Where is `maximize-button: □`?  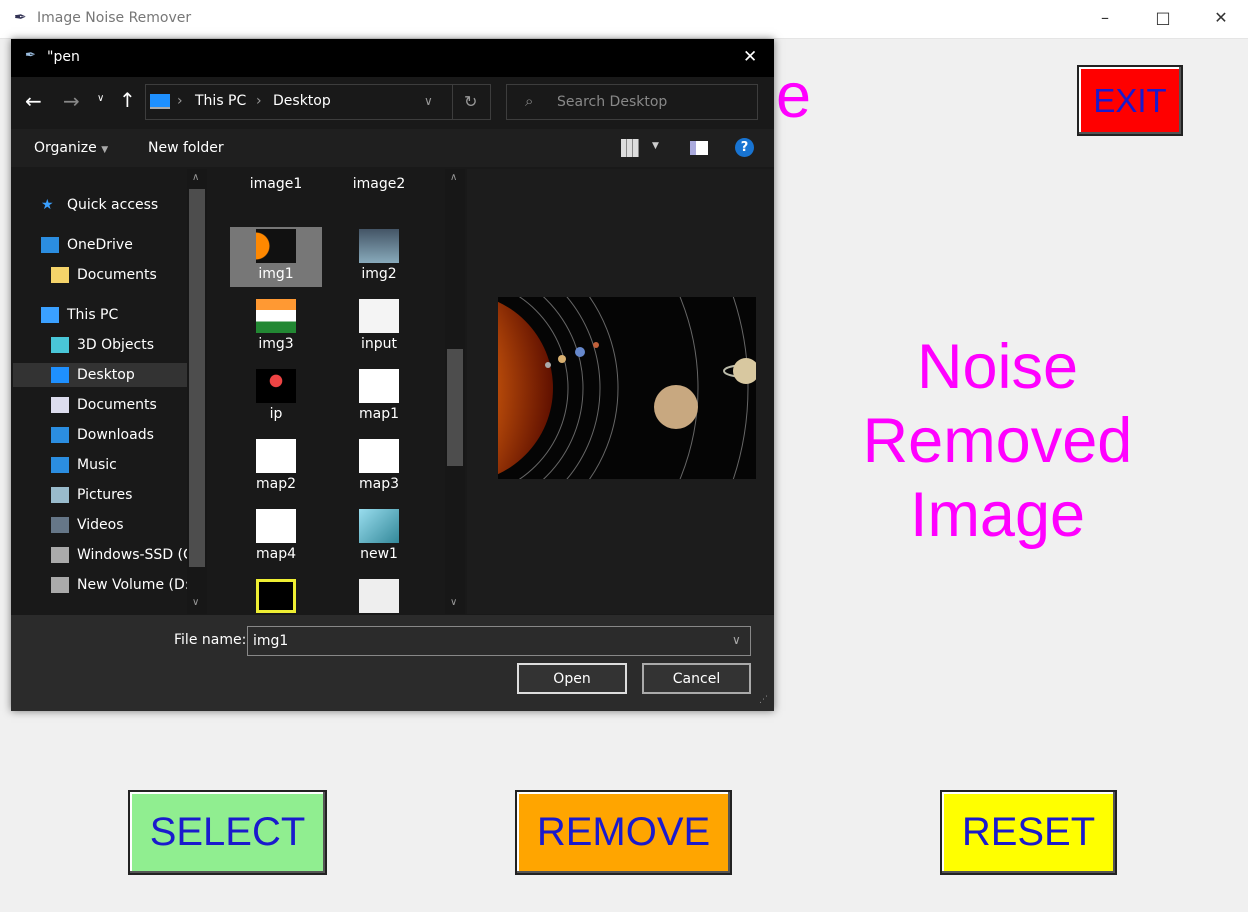
maximize-button: □ is located at coordinates (1163, 17).